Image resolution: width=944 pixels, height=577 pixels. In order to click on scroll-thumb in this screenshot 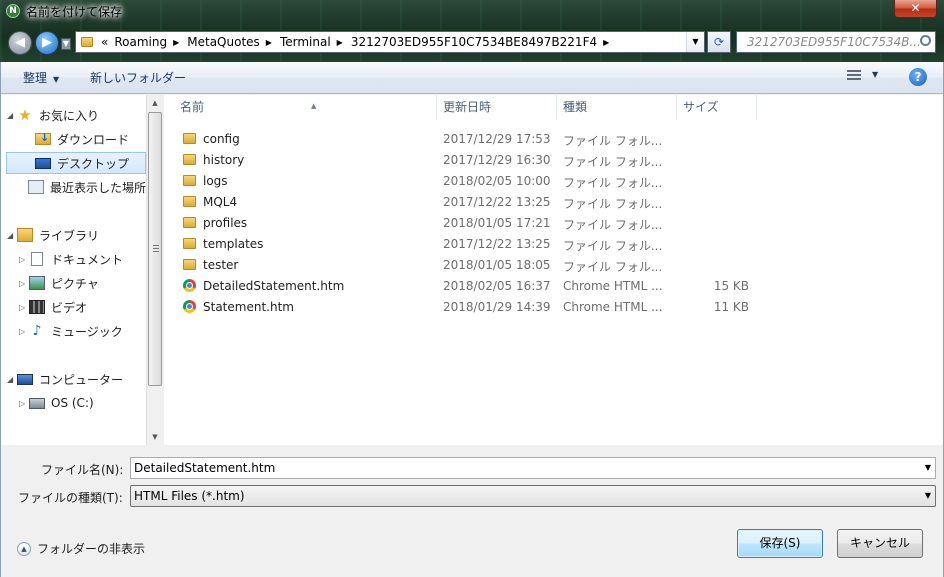, I will do `click(155, 249)`.